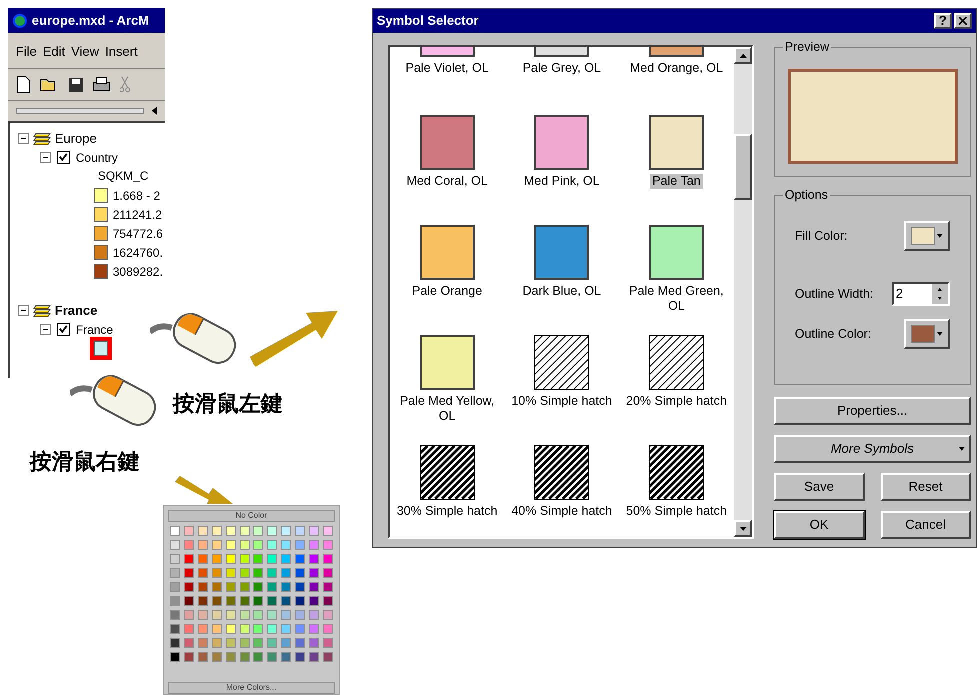 This screenshot has height=695, width=977. I want to click on outline-color-picker, so click(927, 334).